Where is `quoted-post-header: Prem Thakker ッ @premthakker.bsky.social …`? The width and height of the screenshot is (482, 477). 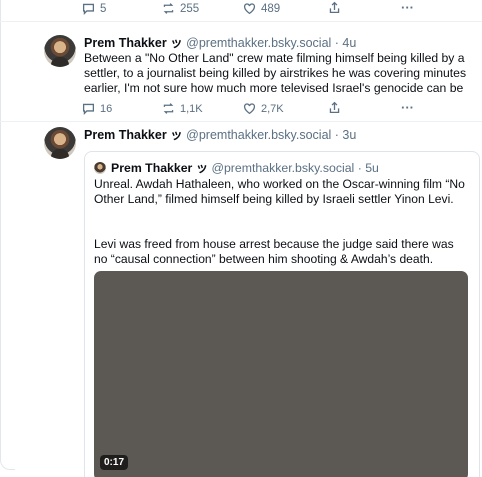 quoted-post-header: Prem Thakker ッ @premthakker.bsky.social … is located at coordinates (245, 168).